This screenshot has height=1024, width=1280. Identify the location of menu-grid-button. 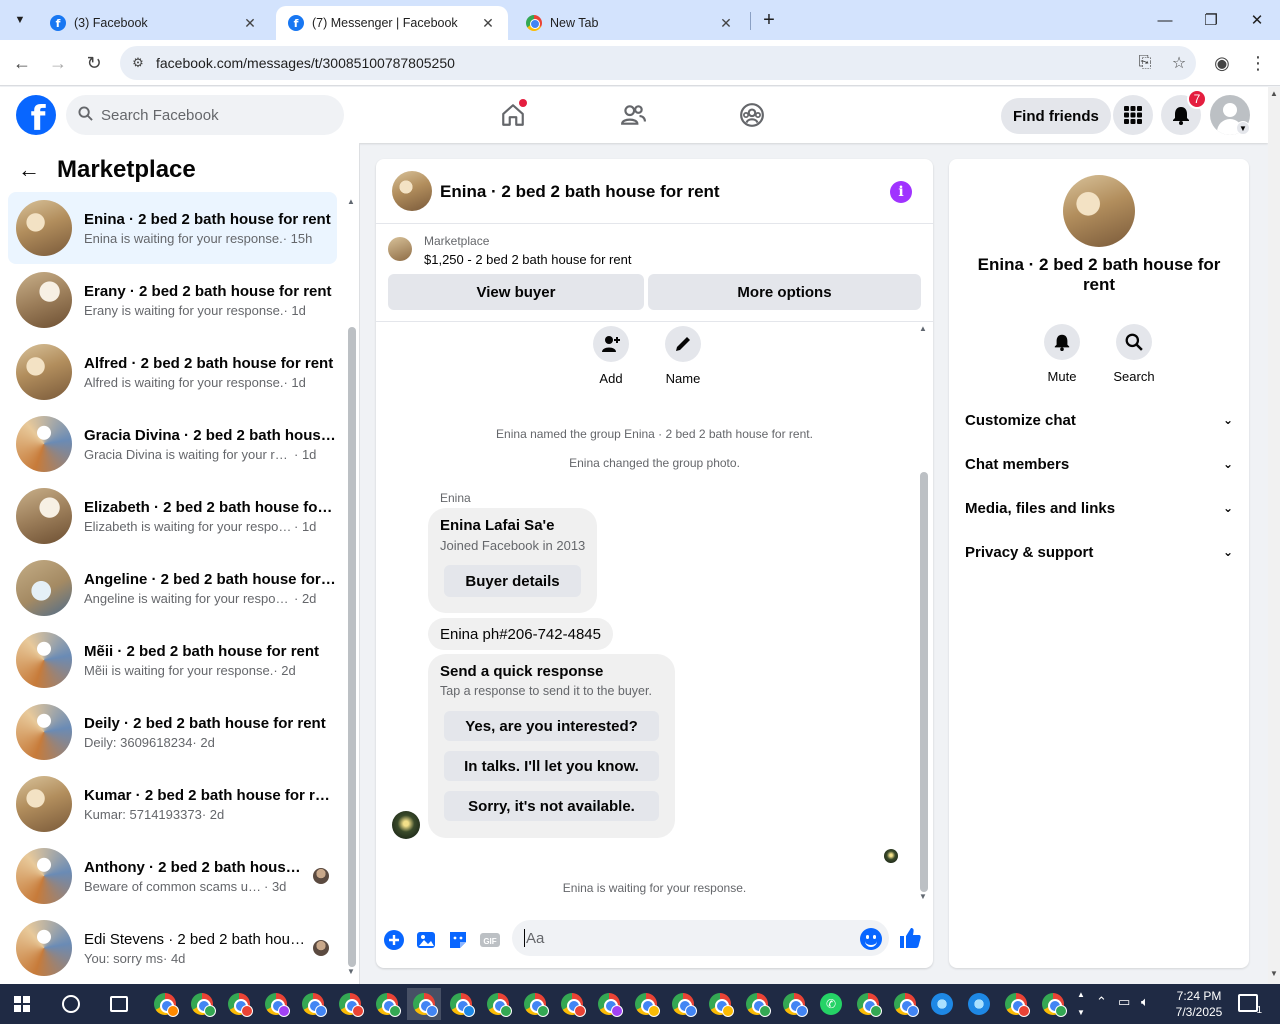
(1133, 115).